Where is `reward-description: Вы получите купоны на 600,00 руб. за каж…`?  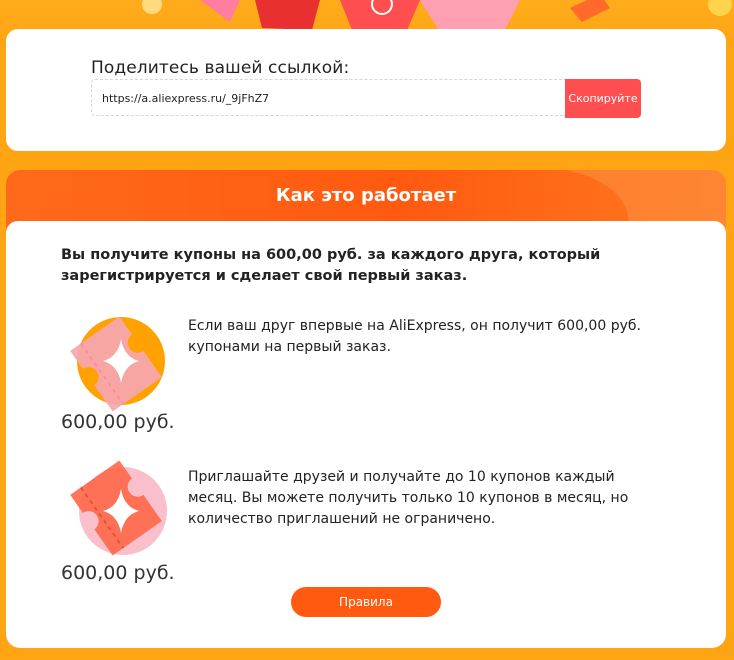 reward-description: Вы получите купоны на 600,00 руб. за каж… is located at coordinates (331, 265).